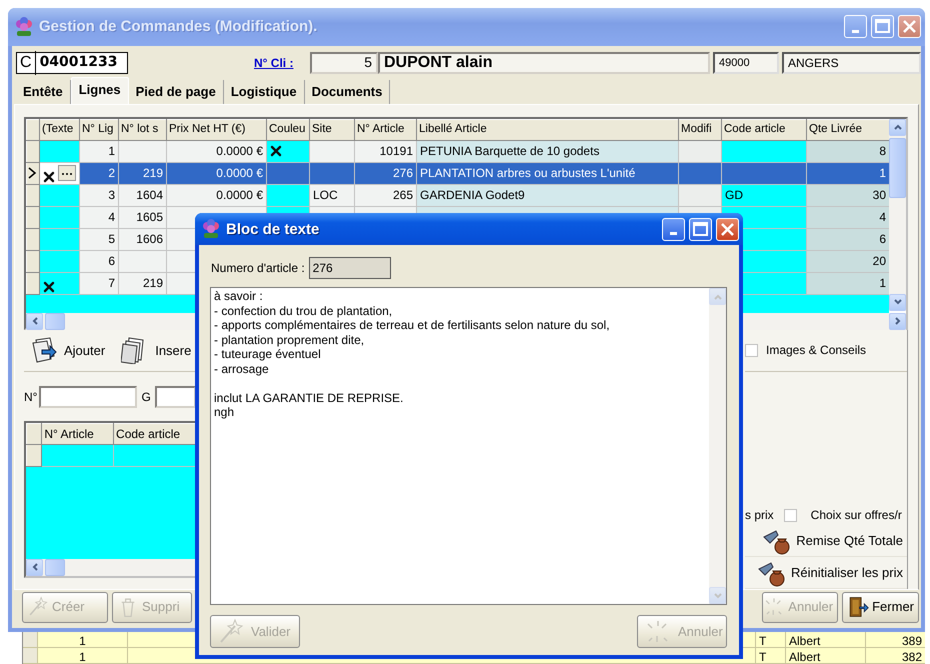 This screenshot has width=930, height=664. What do you see at coordinates (273, 229) in the screenshot?
I see `window-title: Bloc de texte` at bounding box center [273, 229].